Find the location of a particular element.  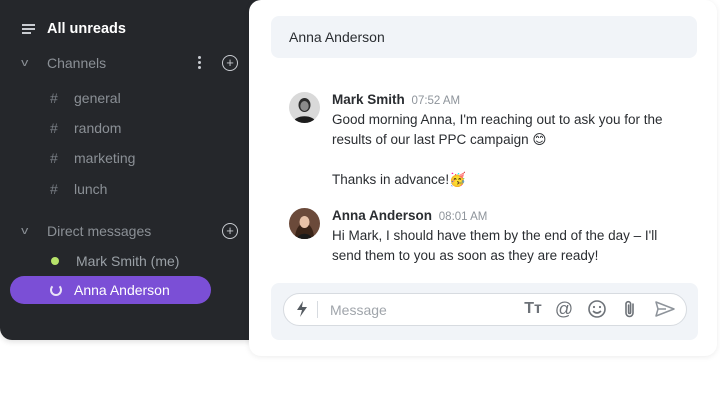

message-input is located at coordinates (420, 310).